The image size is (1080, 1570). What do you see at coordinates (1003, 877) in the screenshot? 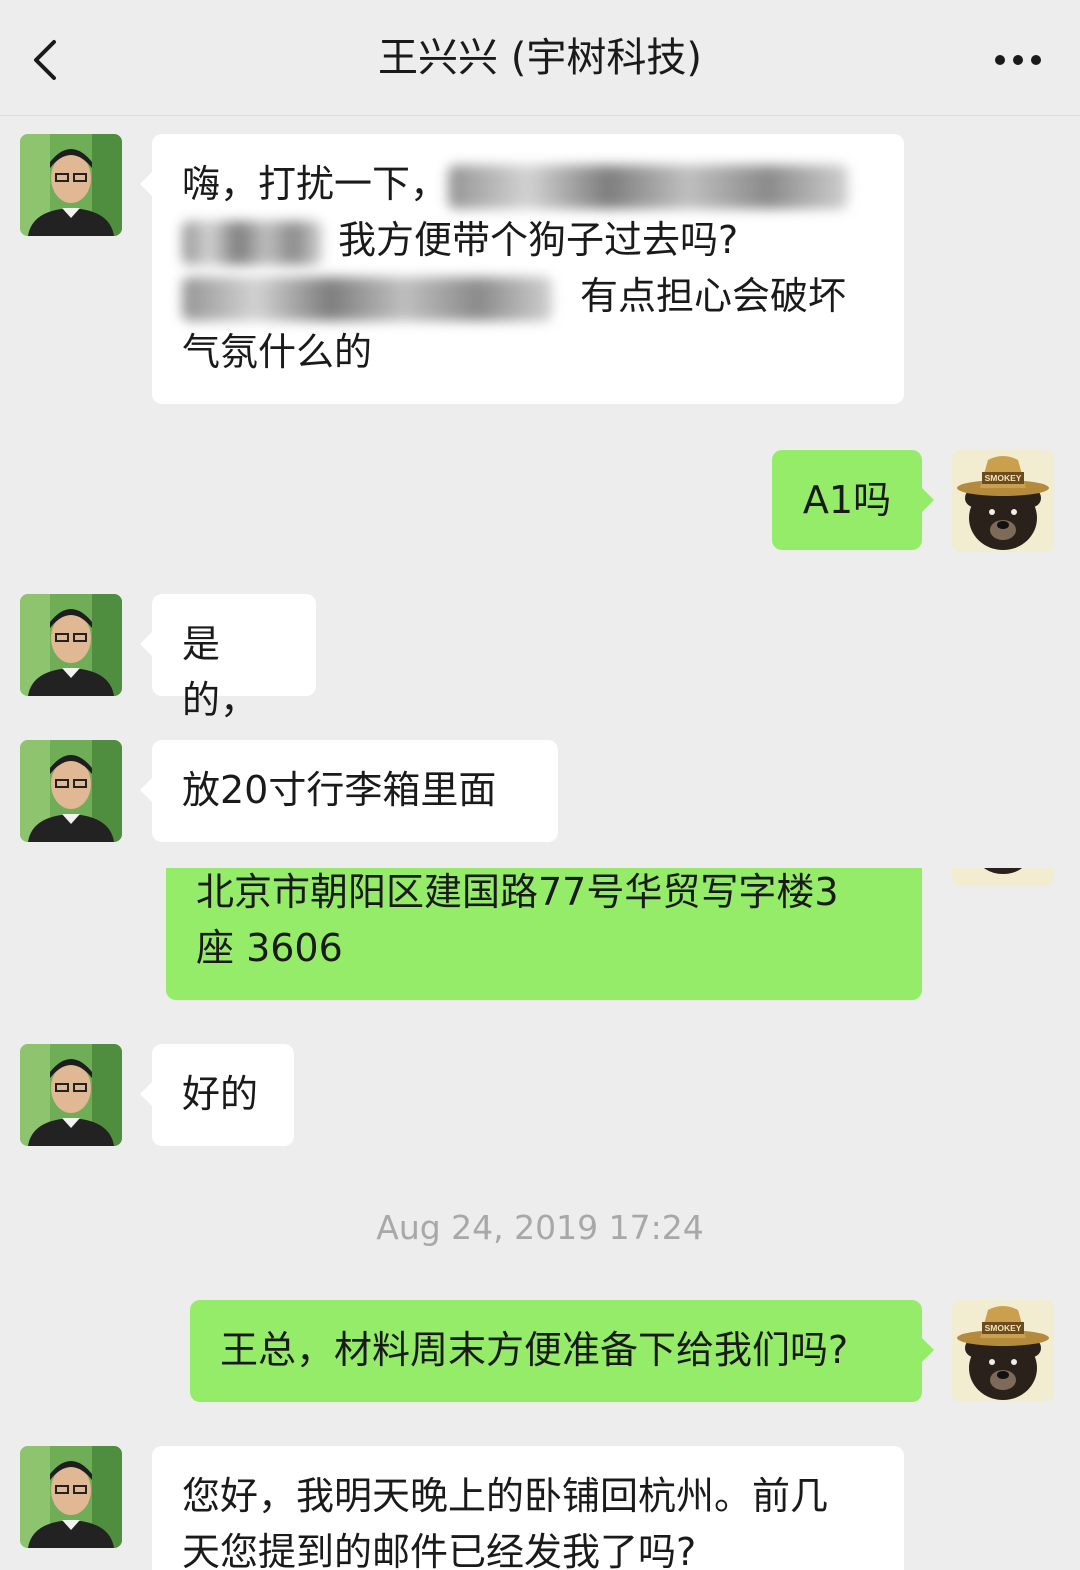
I see `self-avatar` at bounding box center [1003, 877].